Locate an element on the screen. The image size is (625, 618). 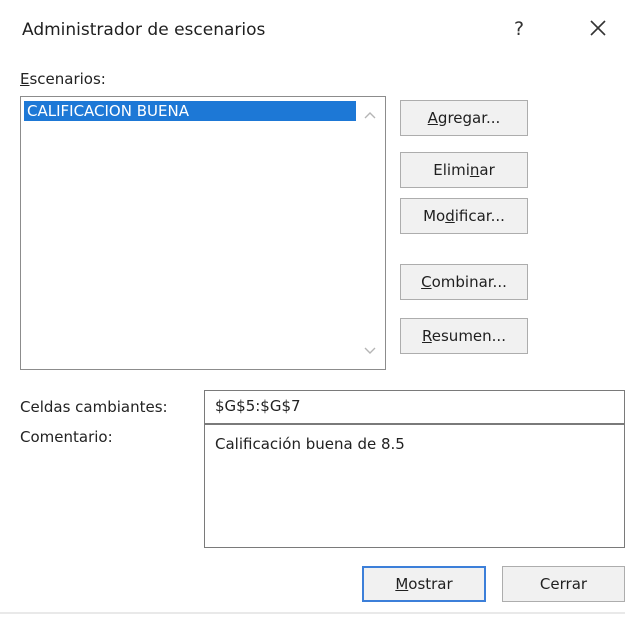
bottom-divider is located at coordinates (312, 613).